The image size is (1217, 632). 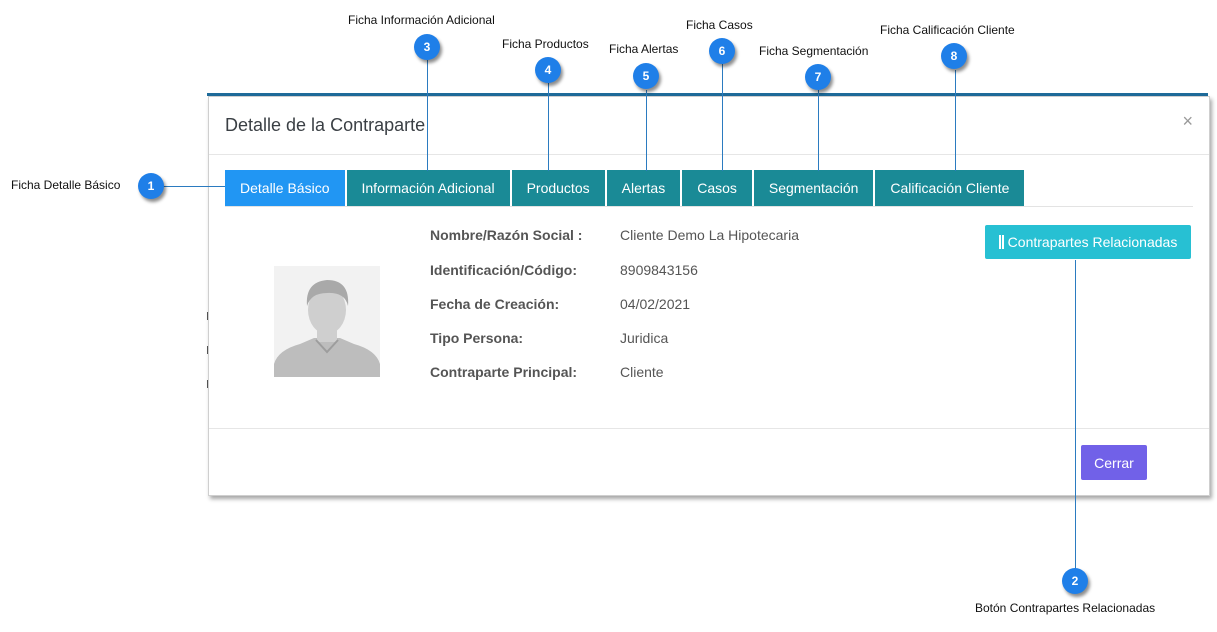 What do you see at coordinates (644, 49) in the screenshot?
I see `callout-label-5: Ficha Alertas` at bounding box center [644, 49].